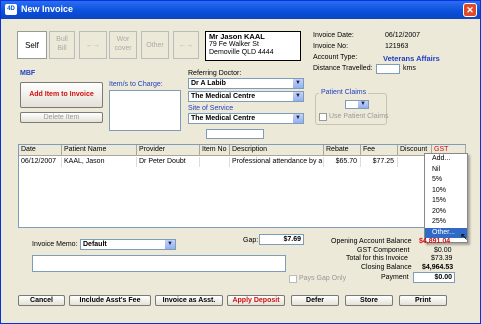 The height and width of the screenshot is (324, 481). I want to click on distance-input, so click(388, 69).